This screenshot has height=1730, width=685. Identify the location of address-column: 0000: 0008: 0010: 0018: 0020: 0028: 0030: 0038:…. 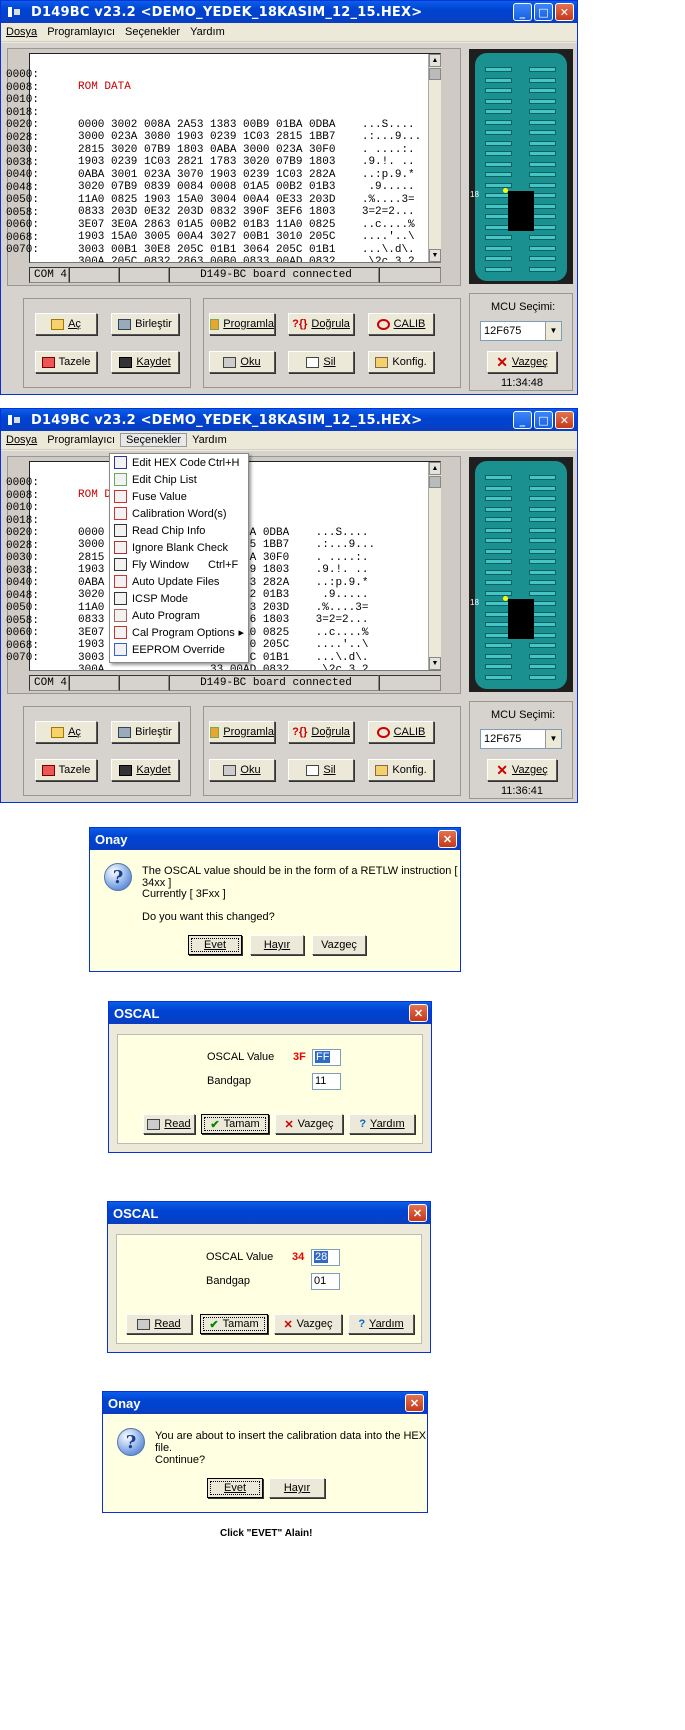
(19, 163).